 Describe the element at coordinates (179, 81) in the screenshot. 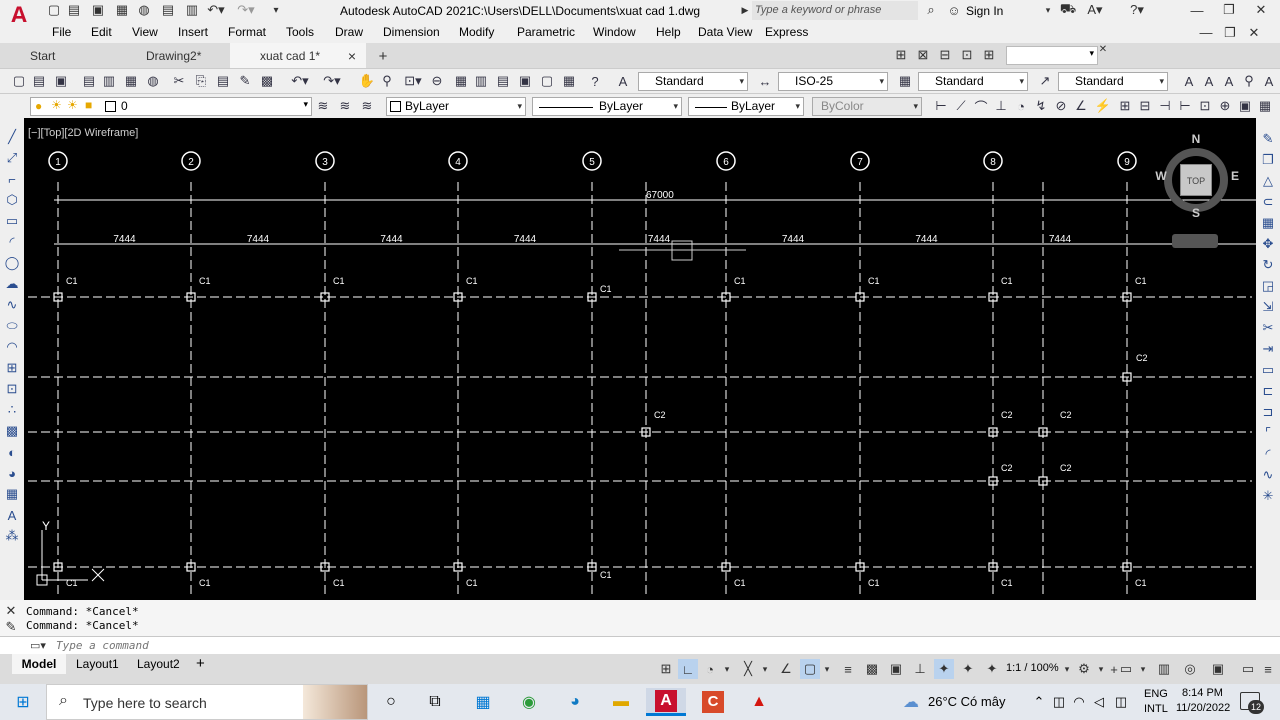

I see `cut-icon: ✂` at that location.